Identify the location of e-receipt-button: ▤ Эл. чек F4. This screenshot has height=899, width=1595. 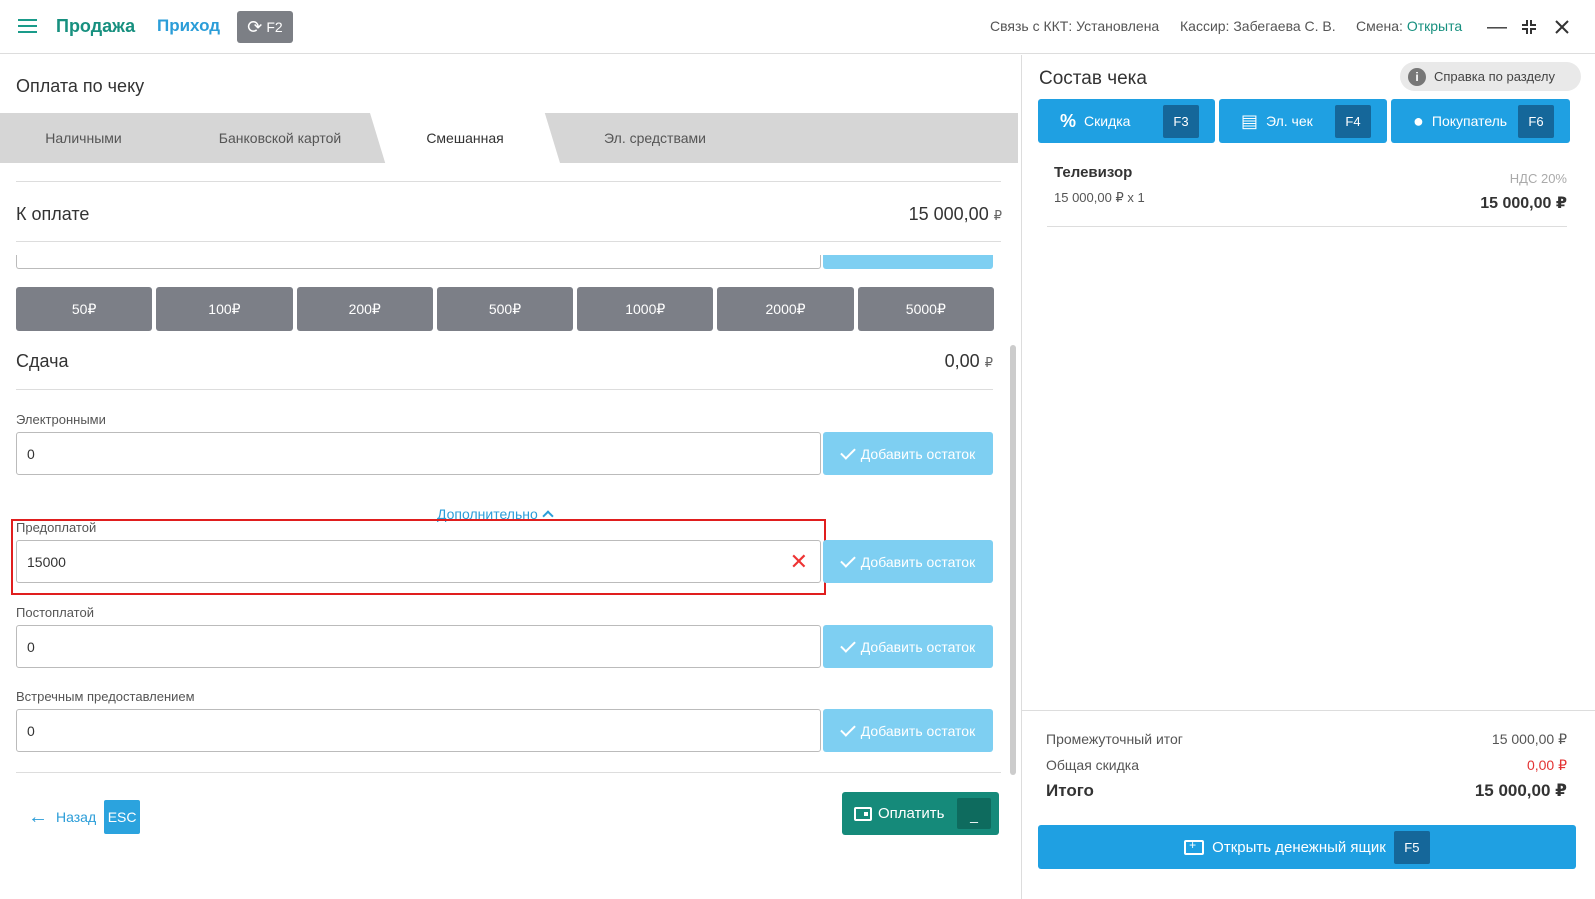
(1303, 121).